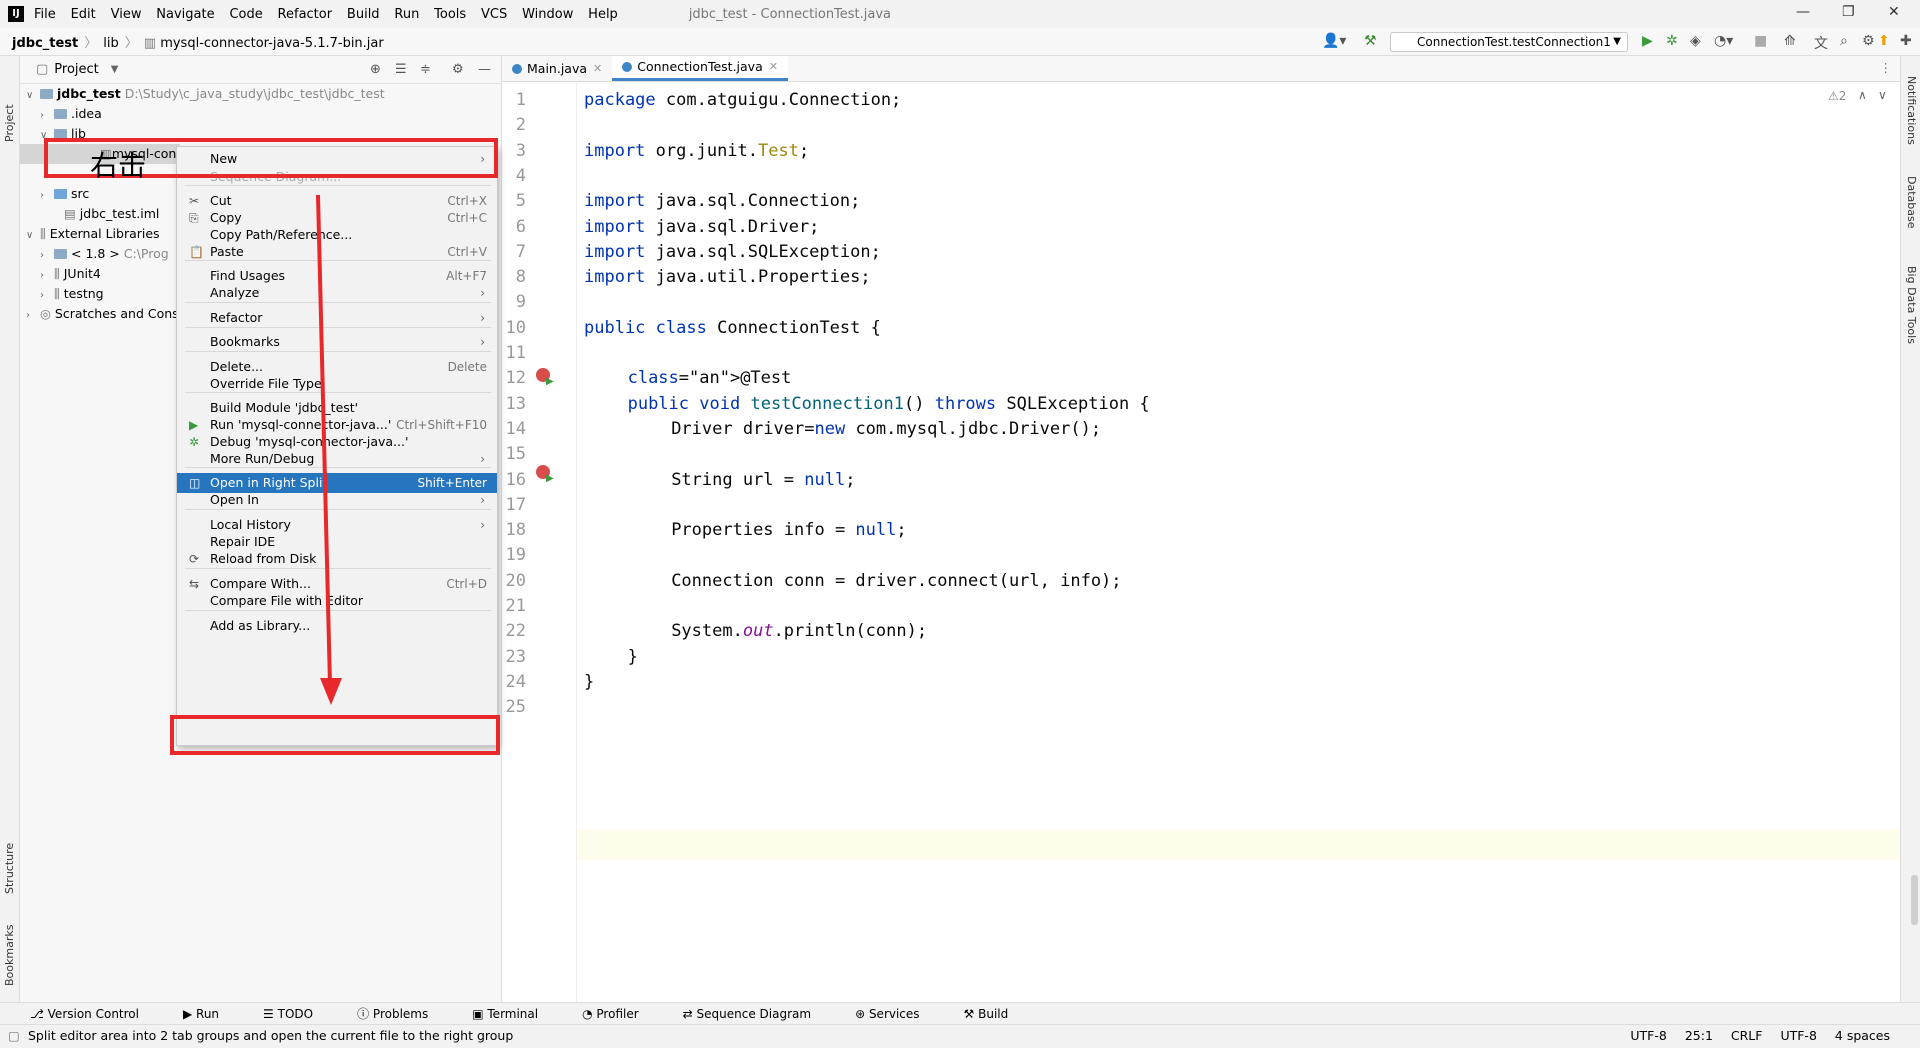  Describe the element at coordinates (363, 14) in the screenshot. I see `menu-build: Build` at that location.